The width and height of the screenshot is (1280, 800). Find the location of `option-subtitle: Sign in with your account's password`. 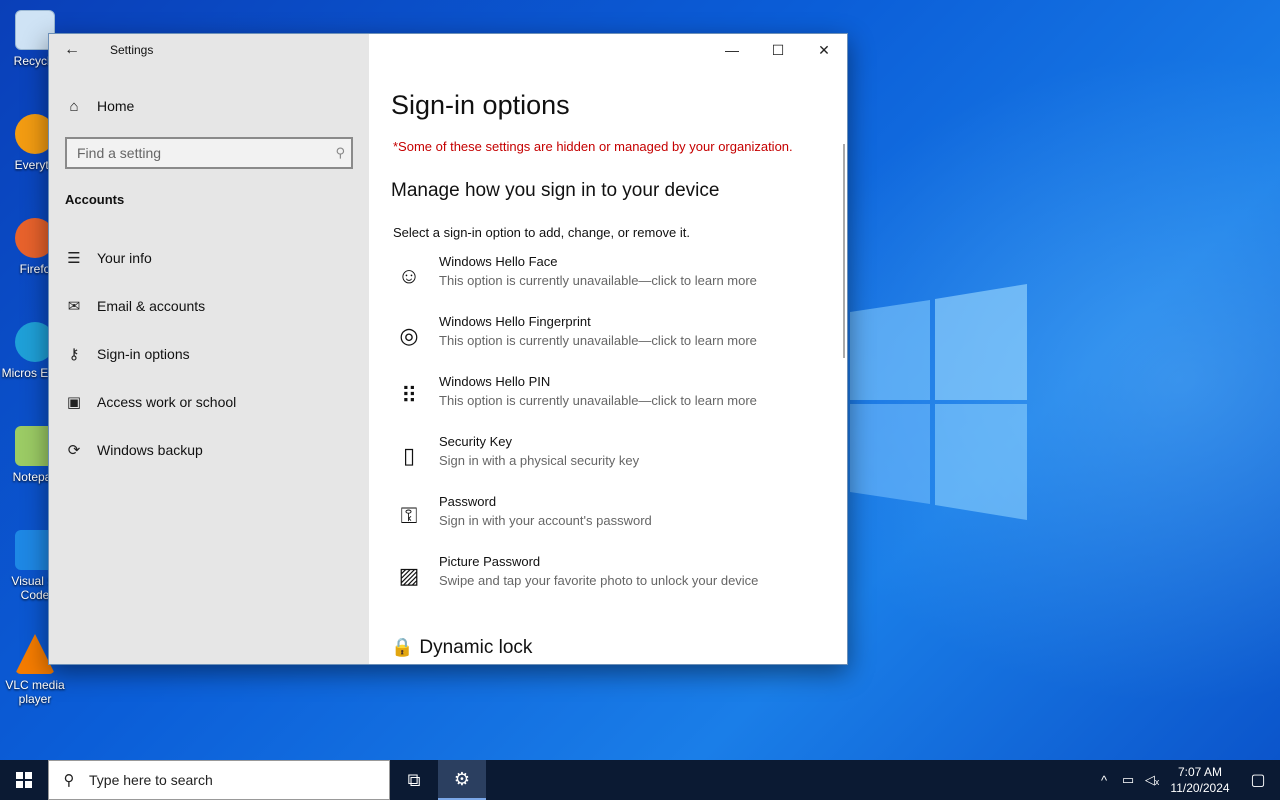

option-subtitle: Sign in with your account's password is located at coordinates (545, 520).